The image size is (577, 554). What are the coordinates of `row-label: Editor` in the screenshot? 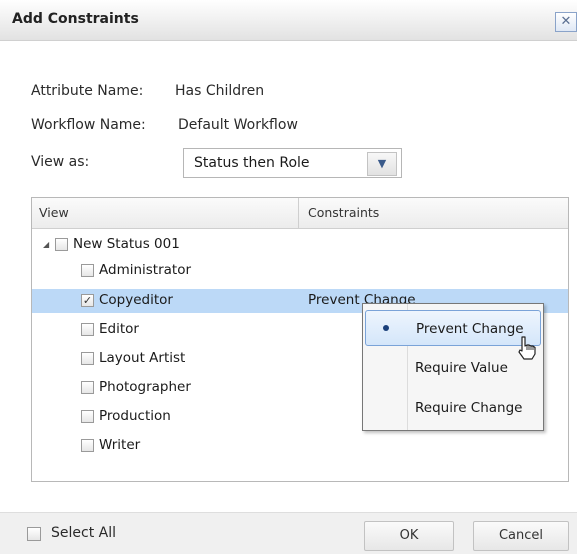 It's located at (119, 329).